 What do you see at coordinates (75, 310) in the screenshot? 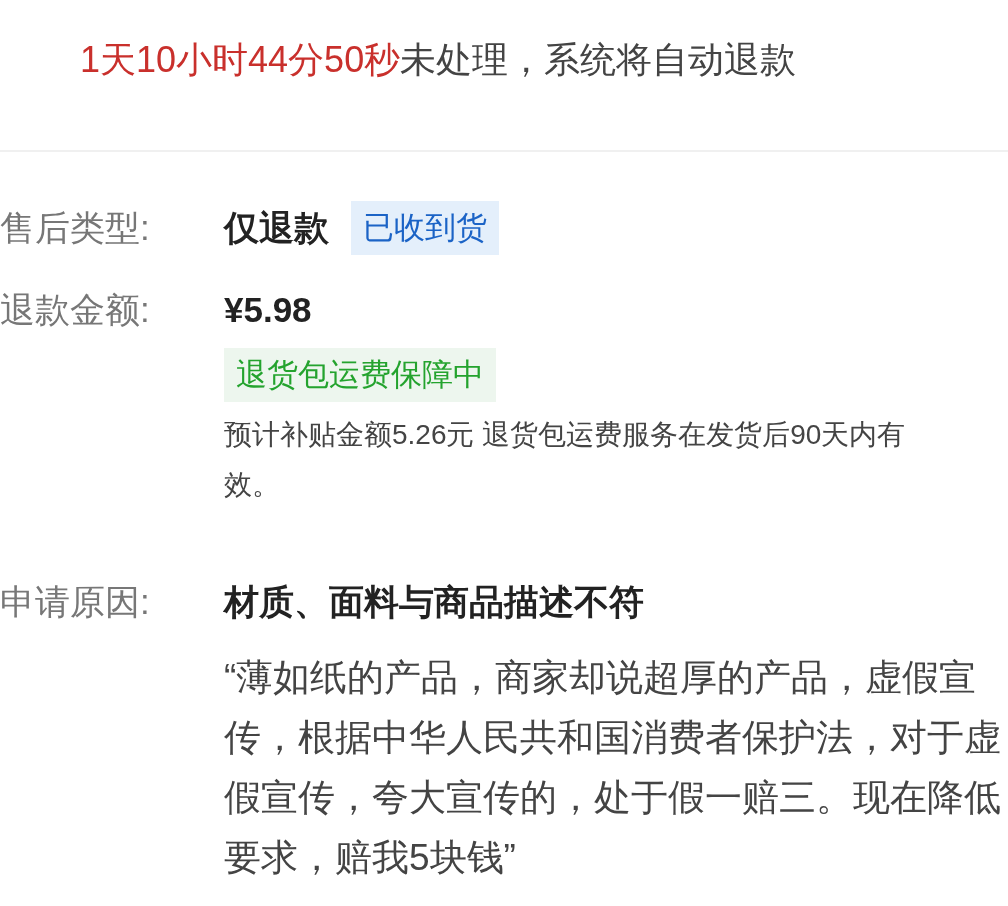
I see `field-label: 退款金额:` at bounding box center [75, 310].